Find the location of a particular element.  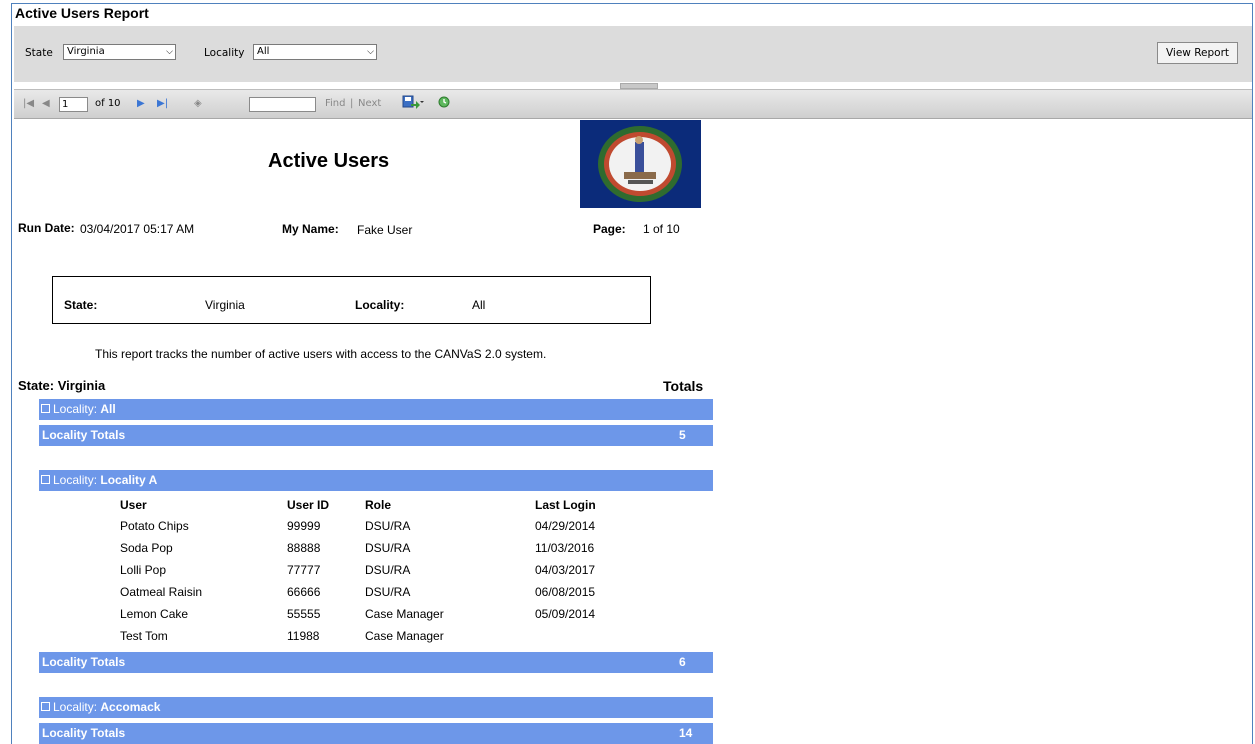

next-link: Next is located at coordinates (369, 103).